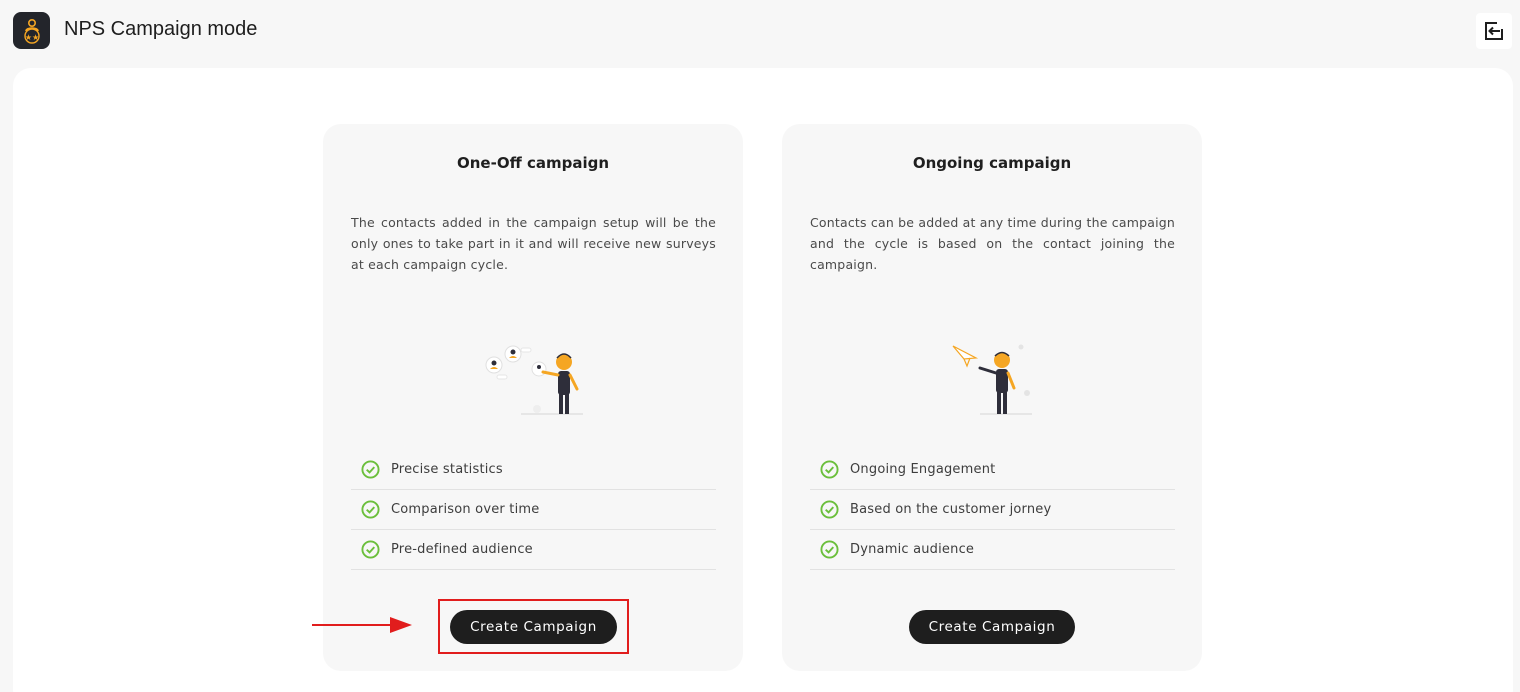 The height and width of the screenshot is (692, 1520). What do you see at coordinates (533, 470) in the screenshot?
I see `list-item: Precise statistics` at bounding box center [533, 470].